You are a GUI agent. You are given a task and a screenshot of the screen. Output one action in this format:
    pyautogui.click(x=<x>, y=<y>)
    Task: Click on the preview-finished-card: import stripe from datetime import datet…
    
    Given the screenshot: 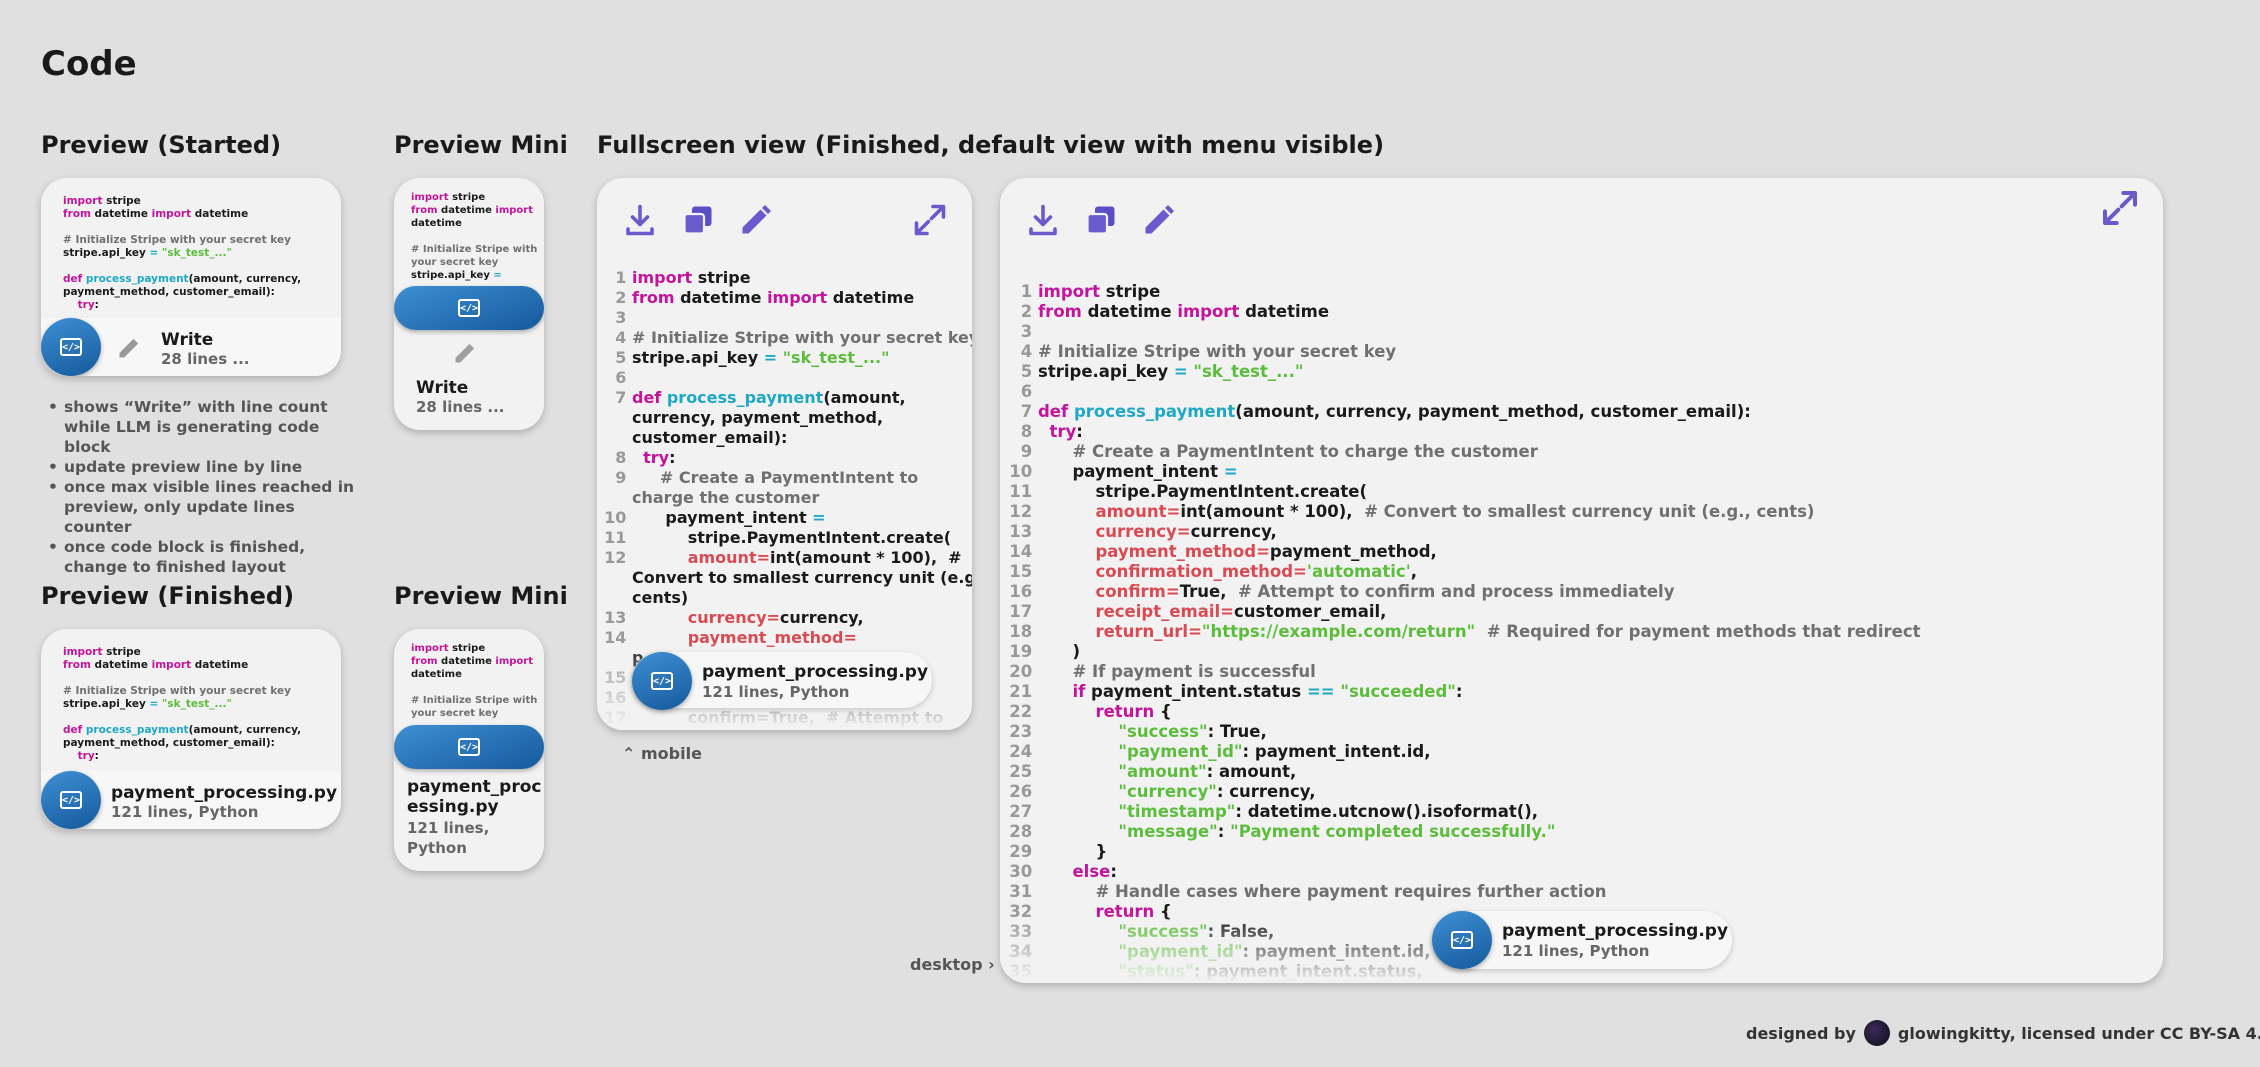 What is the action you would take?
    pyautogui.click(x=191, y=729)
    